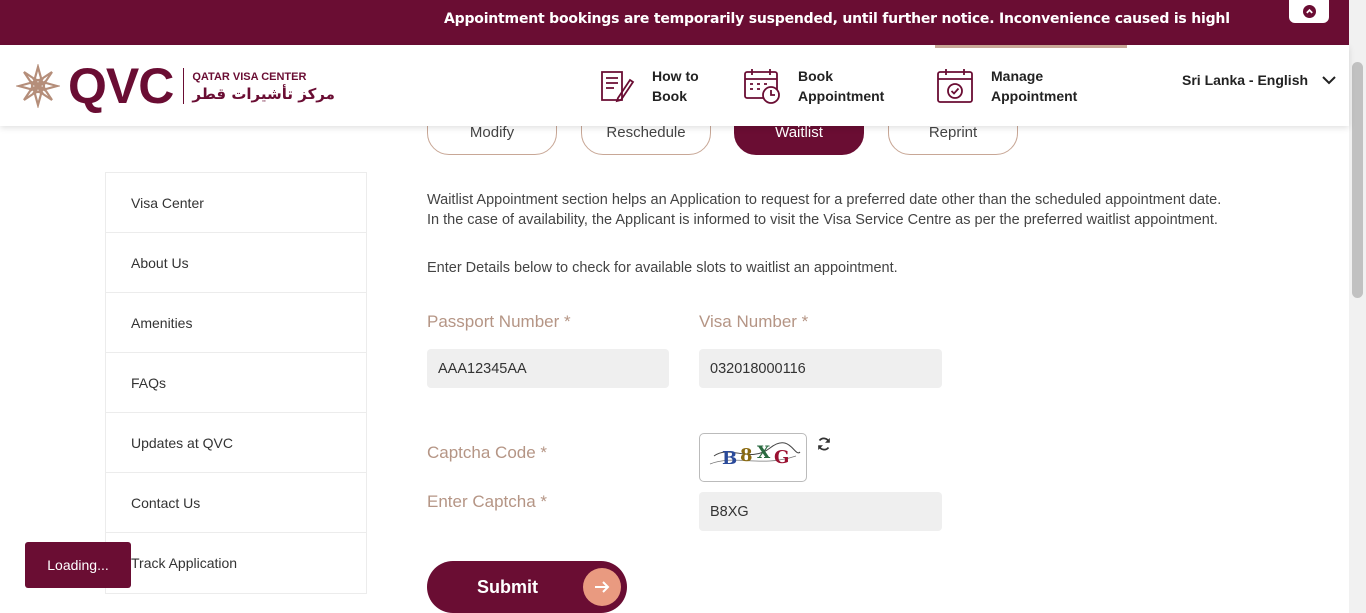  I want to click on nav-how-to-book: How to Book, so click(647, 85).